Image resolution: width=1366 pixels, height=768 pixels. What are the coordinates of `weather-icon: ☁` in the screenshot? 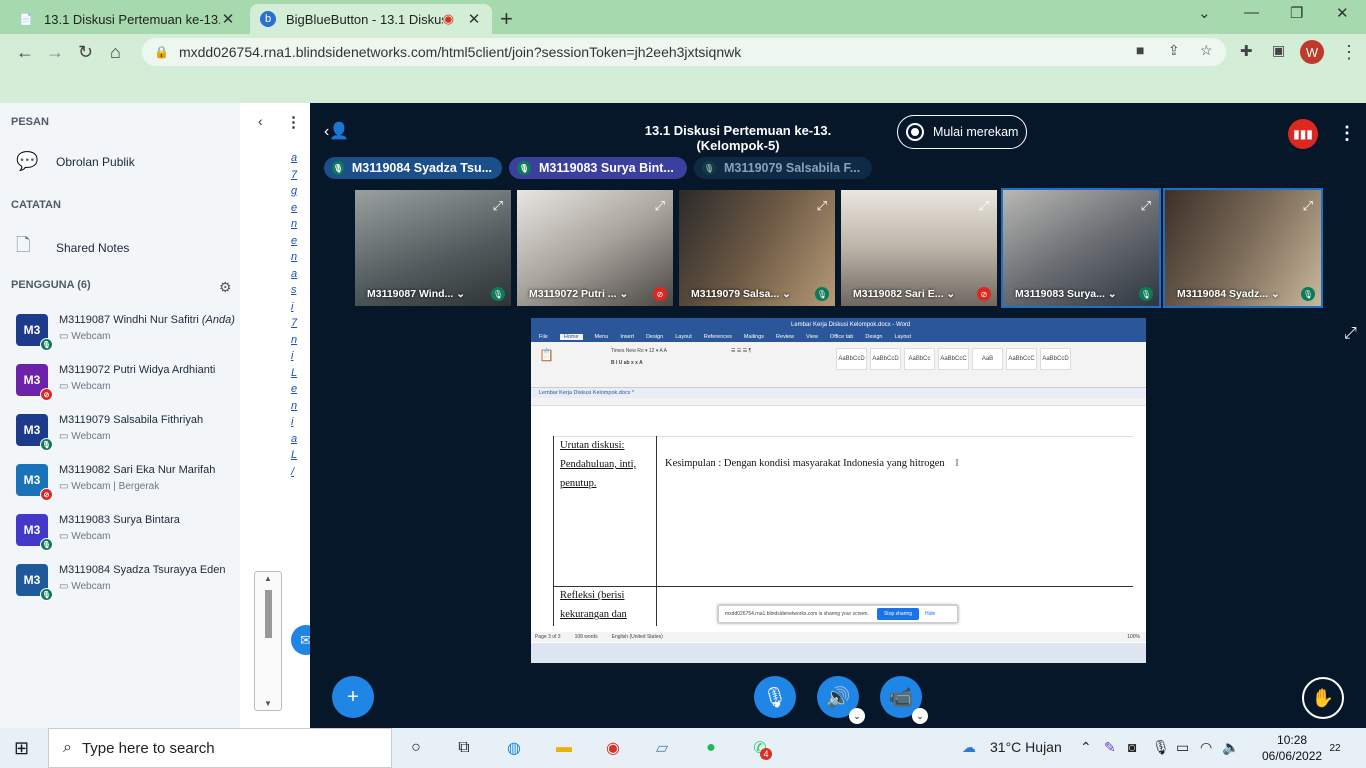 It's located at (969, 747).